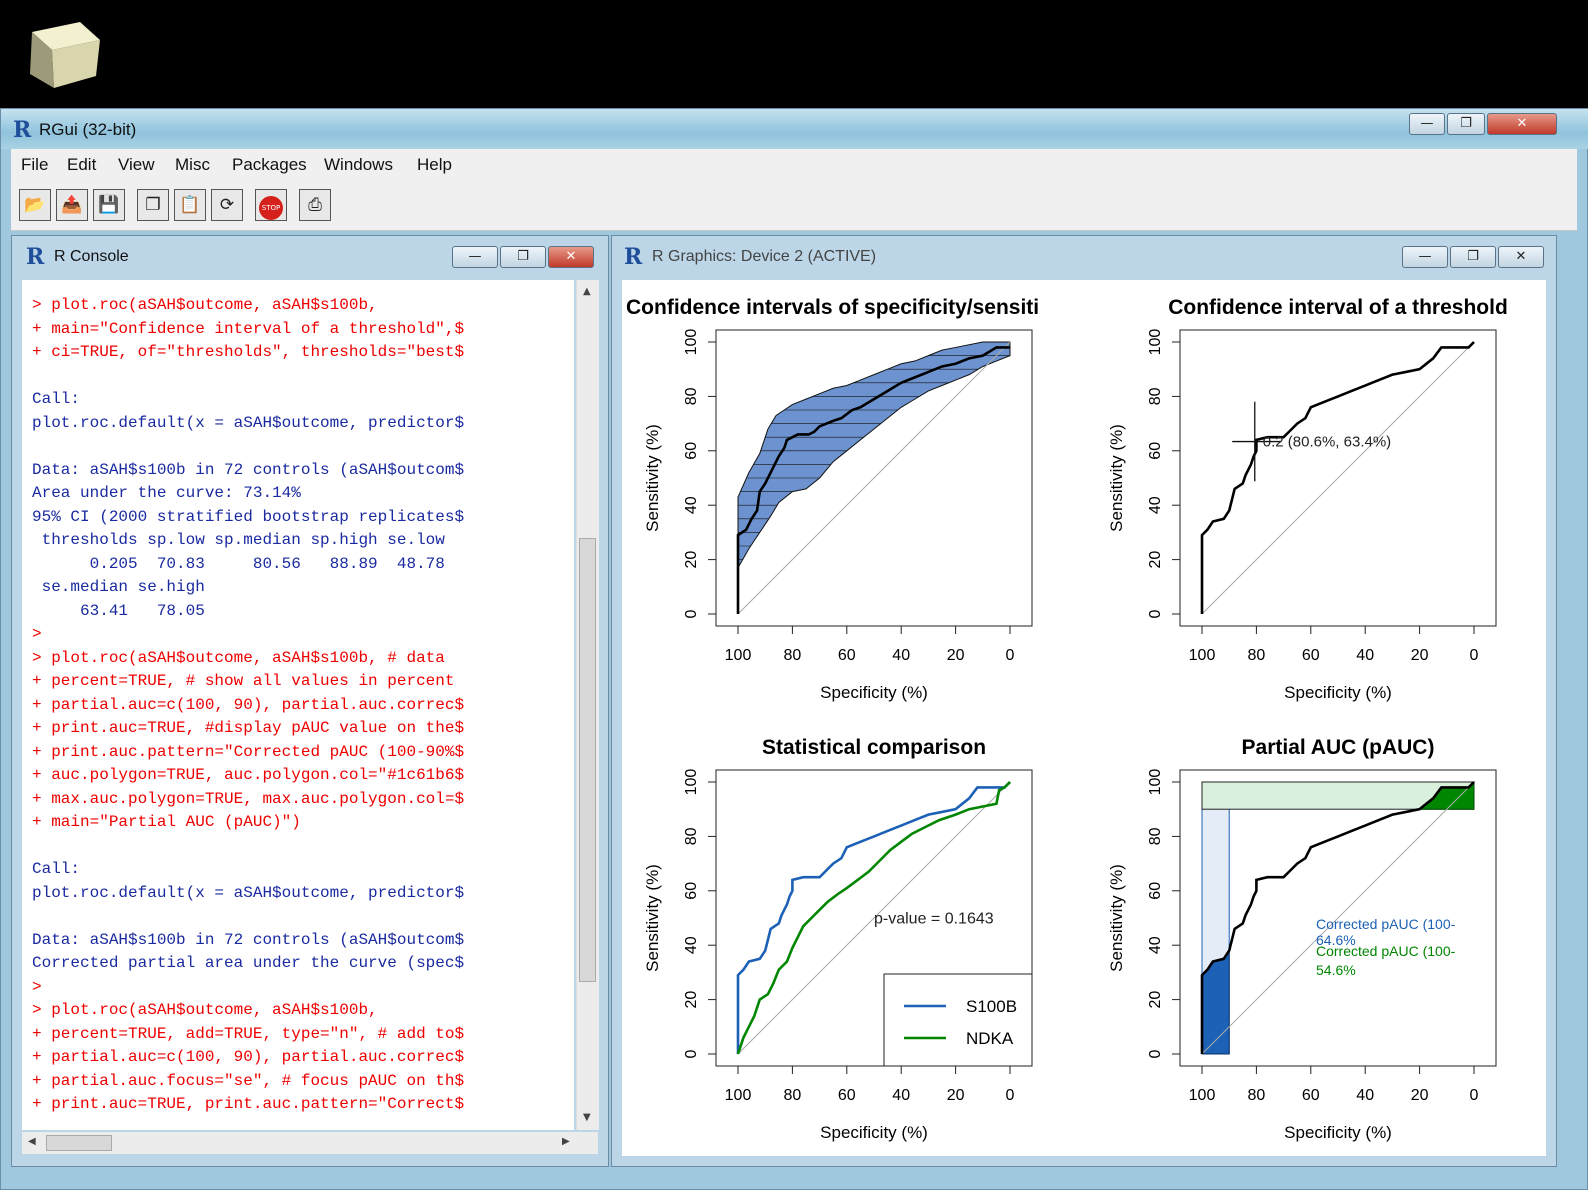 The width and height of the screenshot is (1588, 1190). Describe the element at coordinates (32, 1141) in the screenshot. I see `scroll-left-arrow-icon: ◀` at that location.